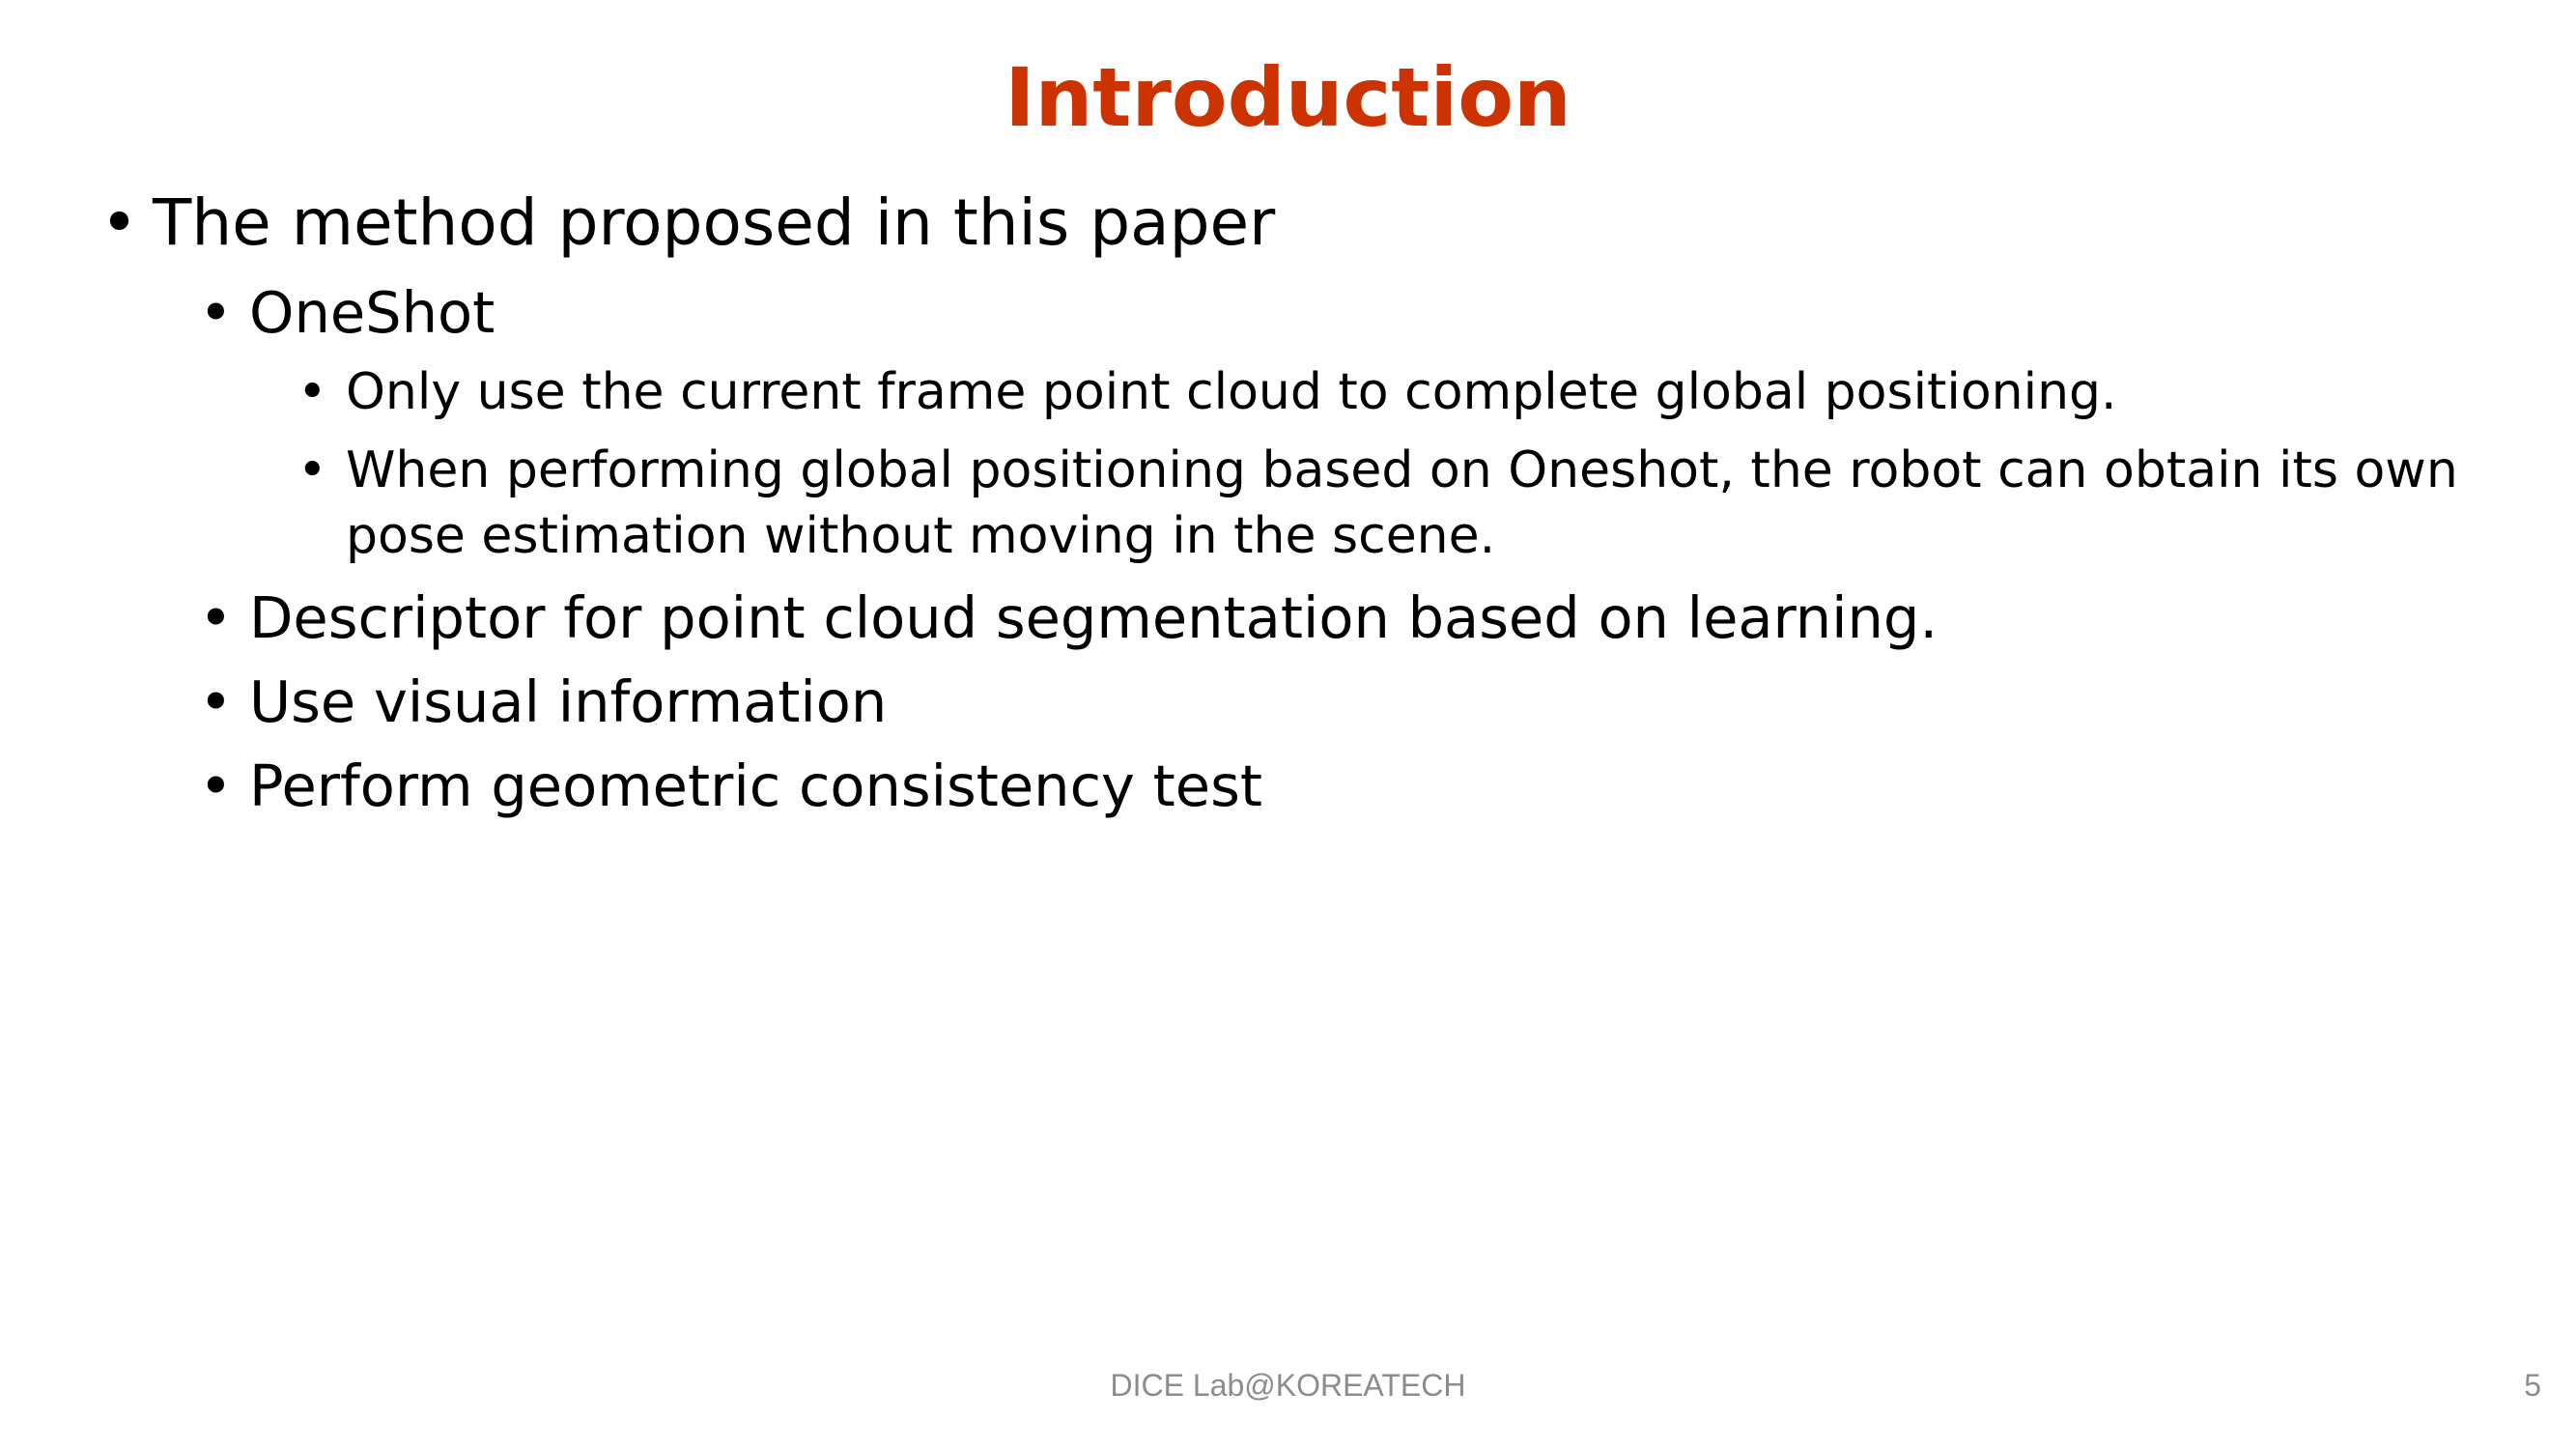 Image resolution: width=2576 pixels, height=1449 pixels. I want to click on bullet-text-level2: OneShot, so click(372, 312).